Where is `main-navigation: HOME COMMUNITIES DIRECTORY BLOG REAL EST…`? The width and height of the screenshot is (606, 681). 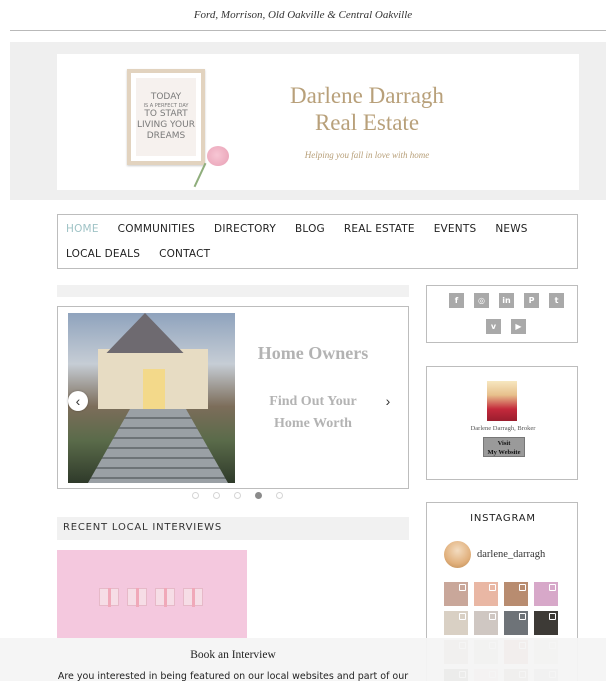 main-navigation: HOME COMMUNITIES DIRECTORY BLOG REAL EST… is located at coordinates (317, 241).